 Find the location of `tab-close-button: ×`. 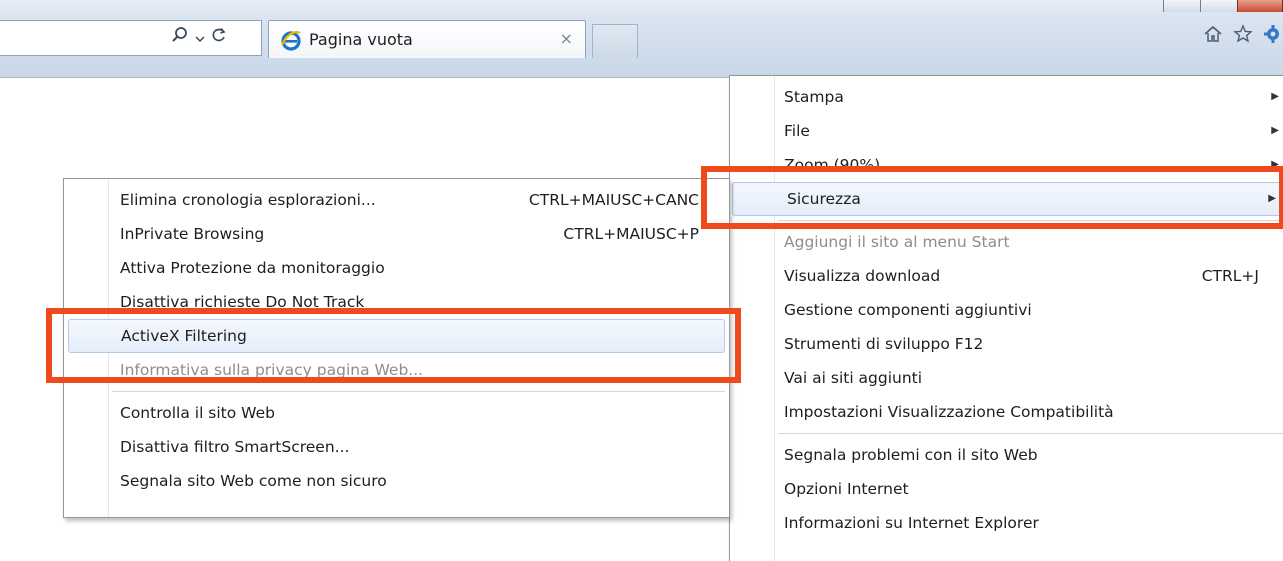

tab-close-button: × is located at coordinates (566, 38).